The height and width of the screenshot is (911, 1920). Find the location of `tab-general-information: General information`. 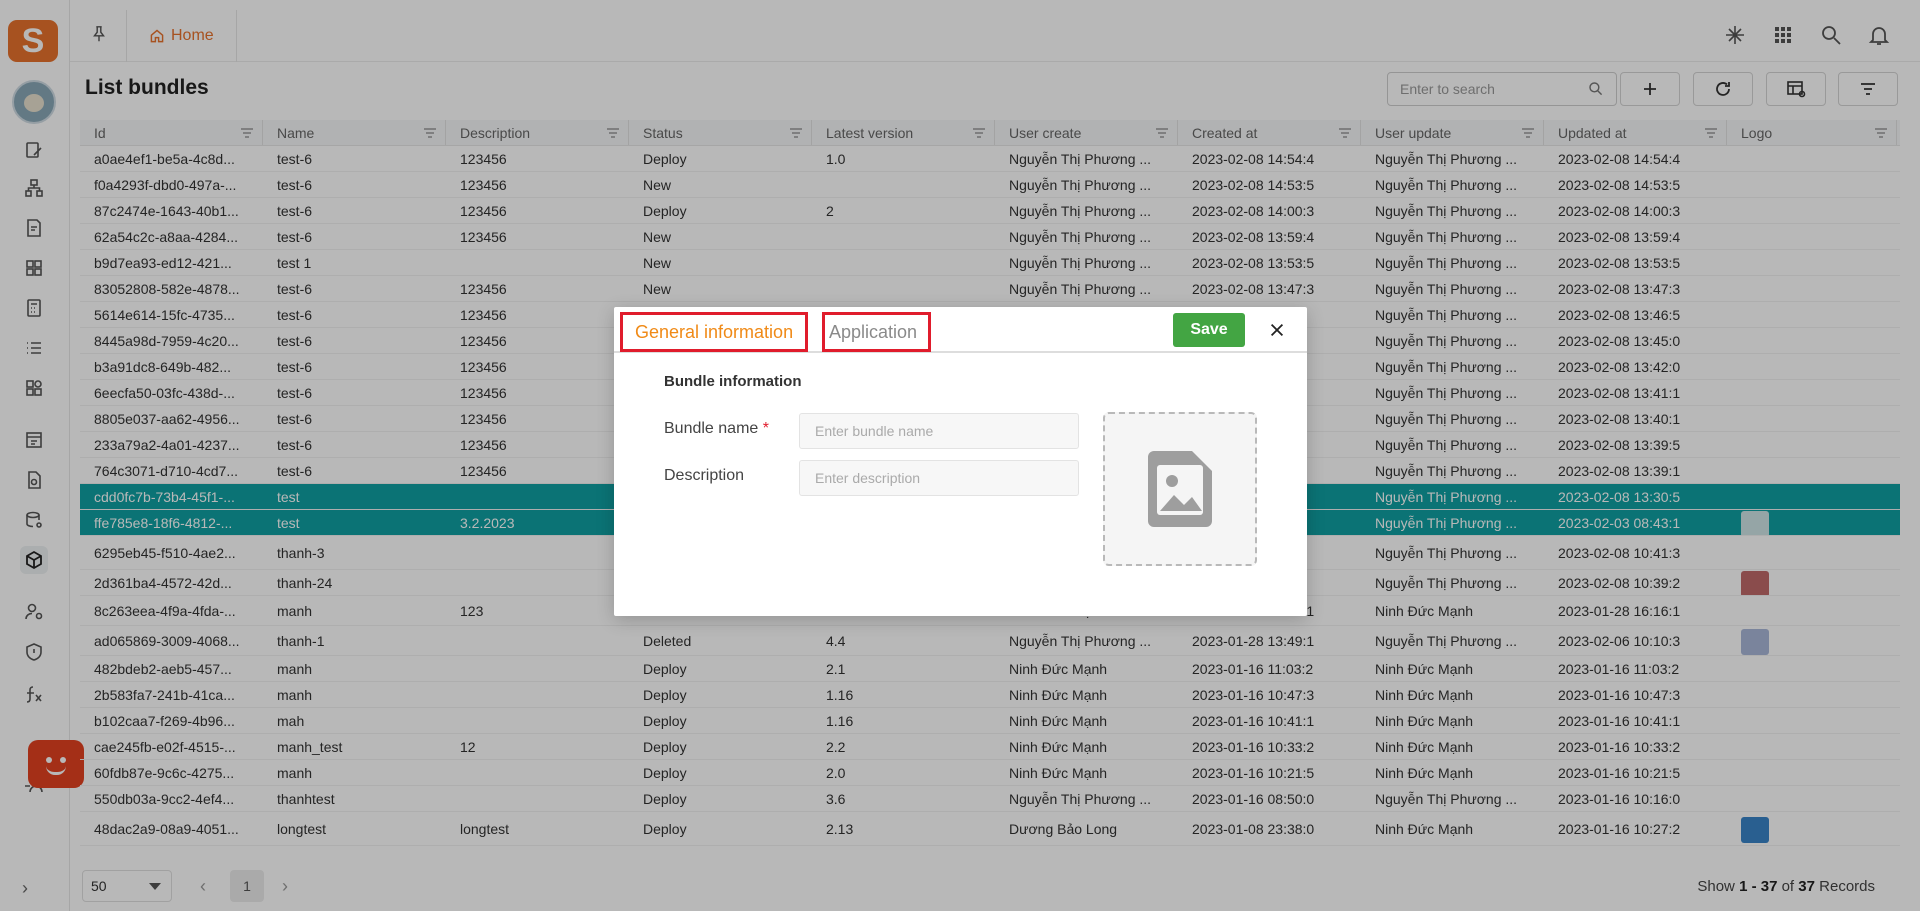

tab-general-information: General information is located at coordinates (714, 332).